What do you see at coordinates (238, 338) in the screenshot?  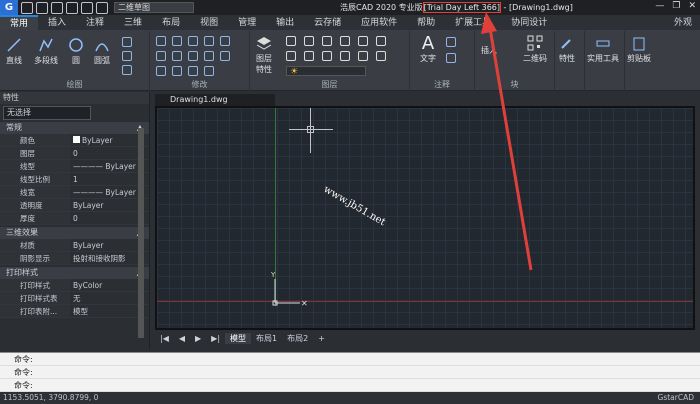 I see `tab-model: 模型` at bounding box center [238, 338].